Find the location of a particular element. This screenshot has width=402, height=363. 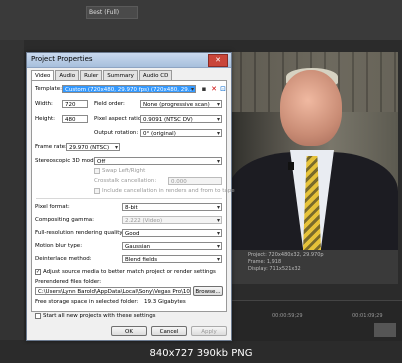

motion-blur-dropdown: Gaussian is located at coordinates (172, 246).